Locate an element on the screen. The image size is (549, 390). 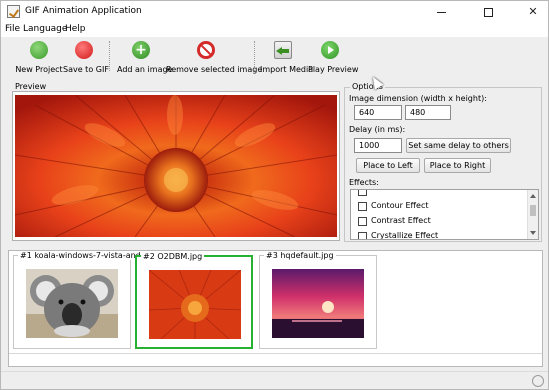
chrysanthemum-thumbnail is located at coordinates (195, 304).